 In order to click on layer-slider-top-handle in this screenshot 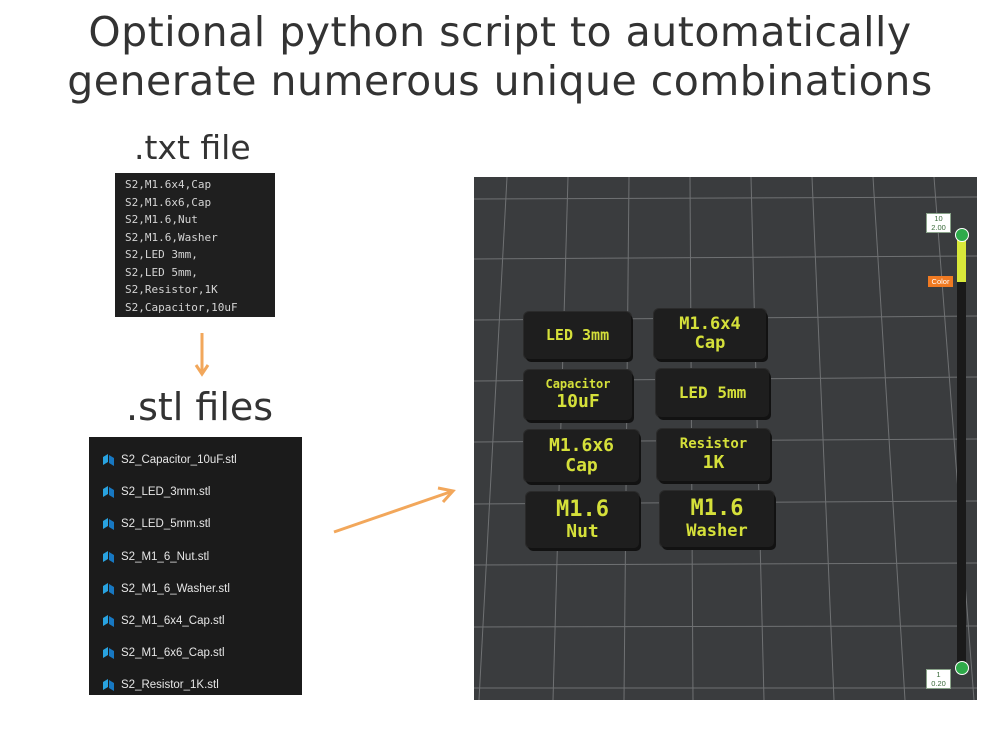, I will do `click(962, 235)`.